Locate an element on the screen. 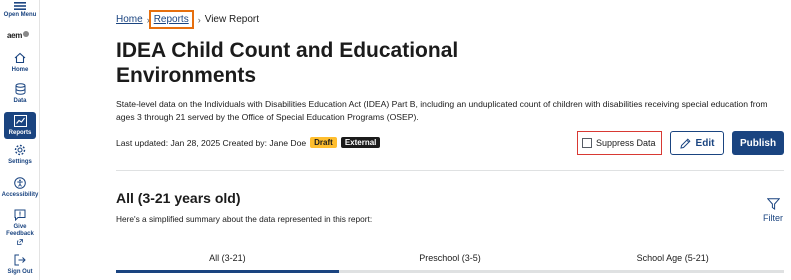 This screenshot has width=791, height=280. breadcrumb-home-link: Home is located at coordinates (129, 19).